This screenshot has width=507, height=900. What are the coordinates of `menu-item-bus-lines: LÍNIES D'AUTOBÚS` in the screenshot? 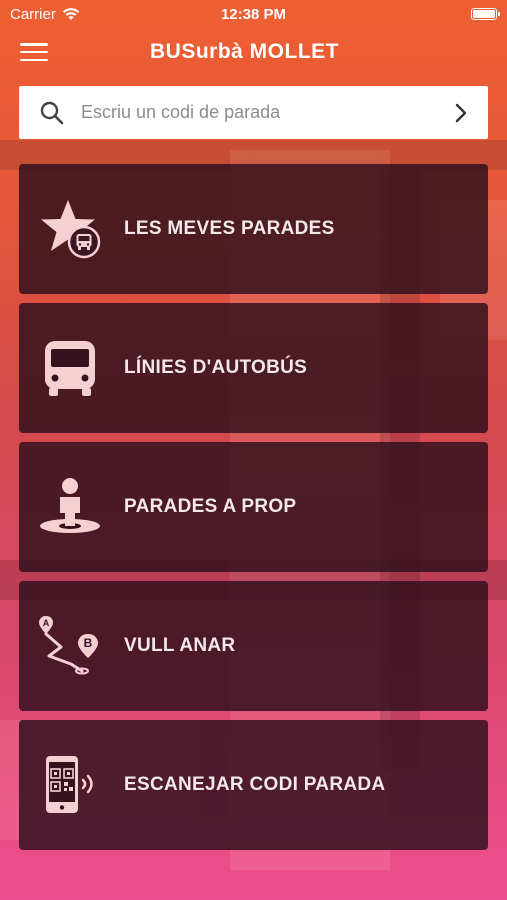 It's located at (253, 368).